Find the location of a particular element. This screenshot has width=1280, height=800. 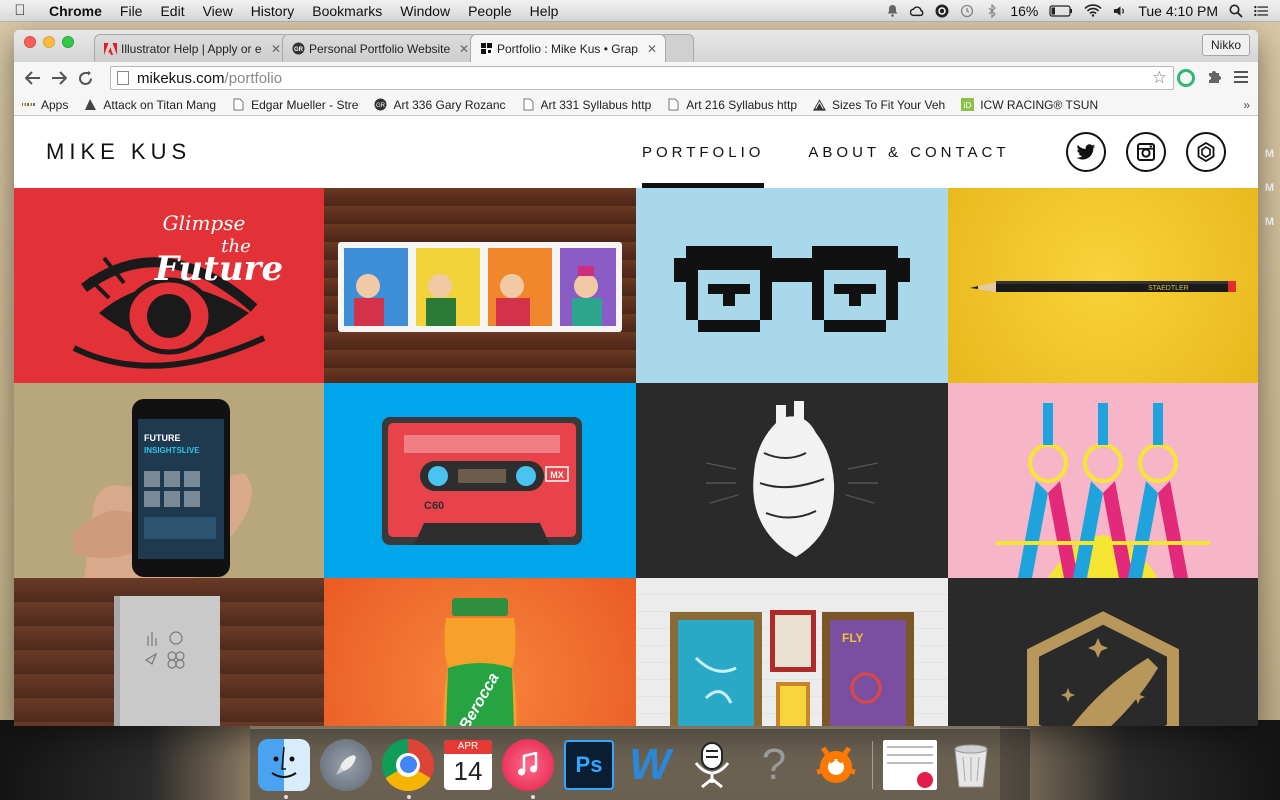

bookmark-apps: Apps is located at coordinates (44, 105).